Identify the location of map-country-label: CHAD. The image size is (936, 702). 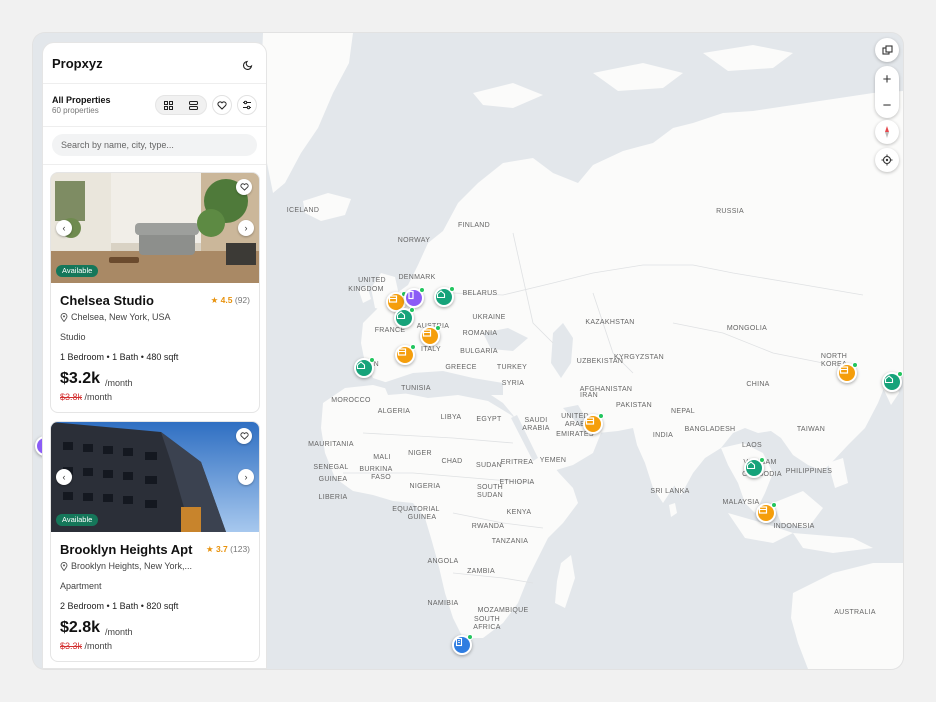
(451, 461).